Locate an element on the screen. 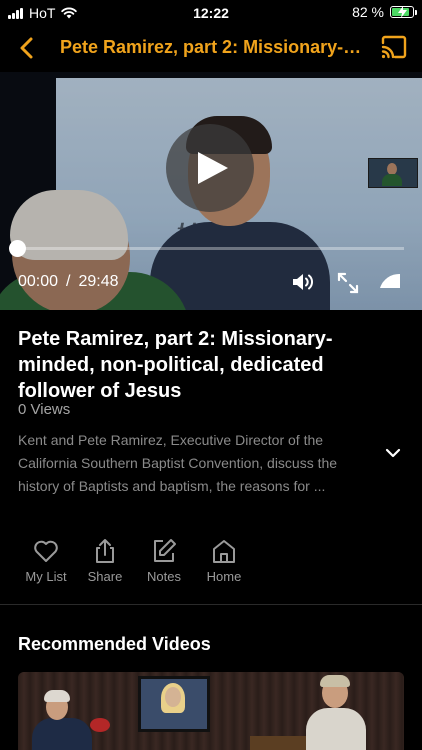 This screenshot has height=750, width=422. section-divider is located at coordinates (211, 604).